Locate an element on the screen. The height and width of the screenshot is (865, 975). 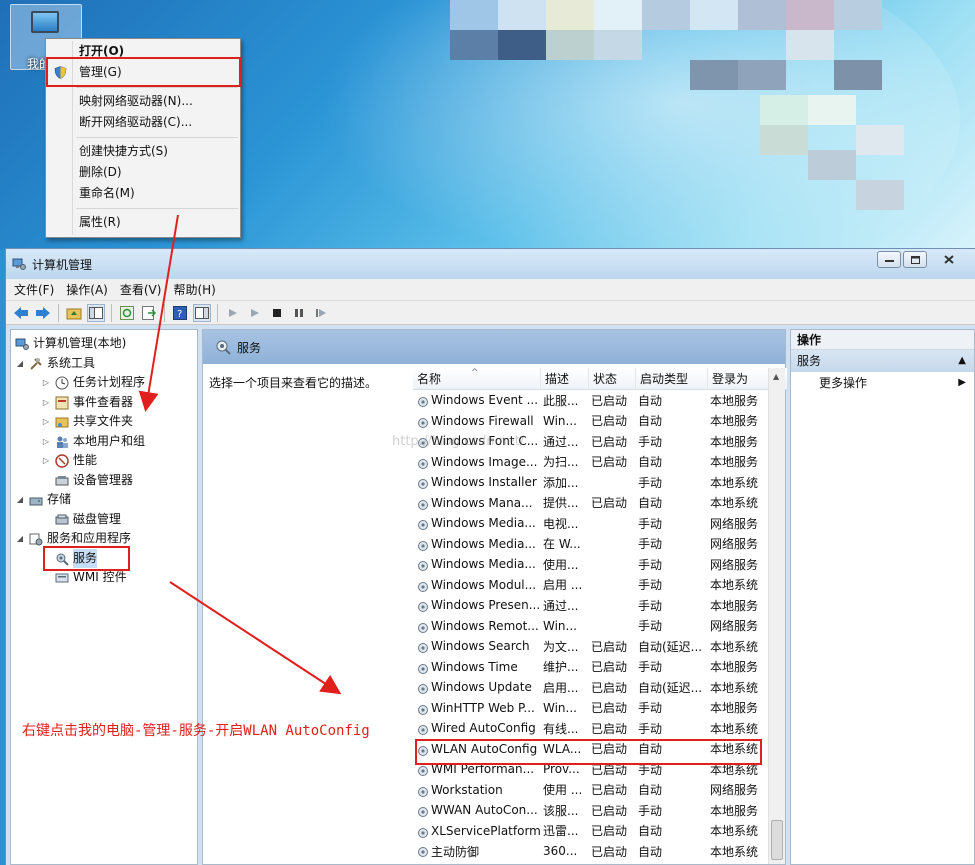
close-icon is located at coordinates (949, 259).